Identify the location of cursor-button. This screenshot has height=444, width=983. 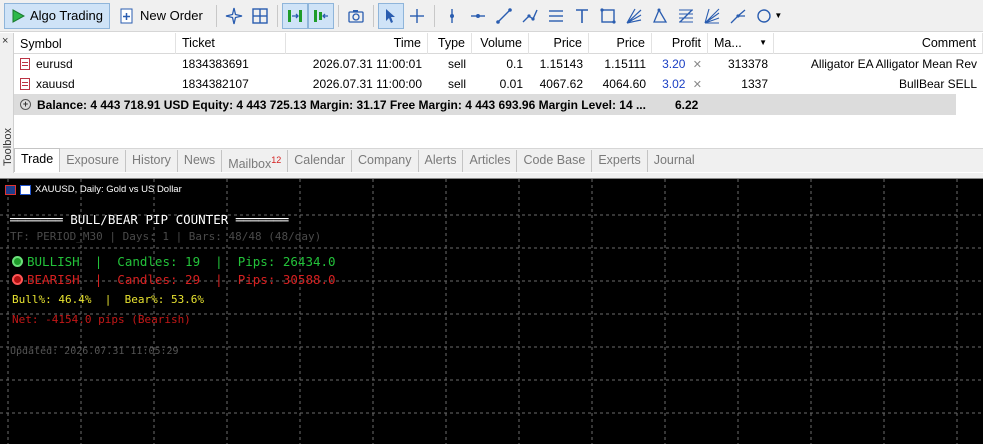
(390, 15).